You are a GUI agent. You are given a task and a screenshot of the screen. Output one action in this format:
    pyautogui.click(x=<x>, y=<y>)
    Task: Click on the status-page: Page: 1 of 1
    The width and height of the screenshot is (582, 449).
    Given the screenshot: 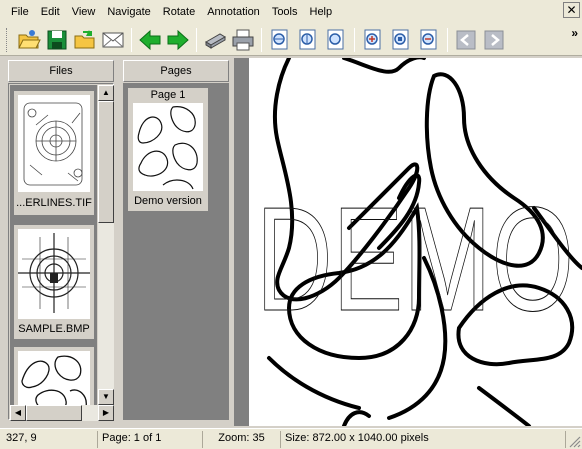 What is the action you would take?
    pyautogui.click(x=150, y=439)
    